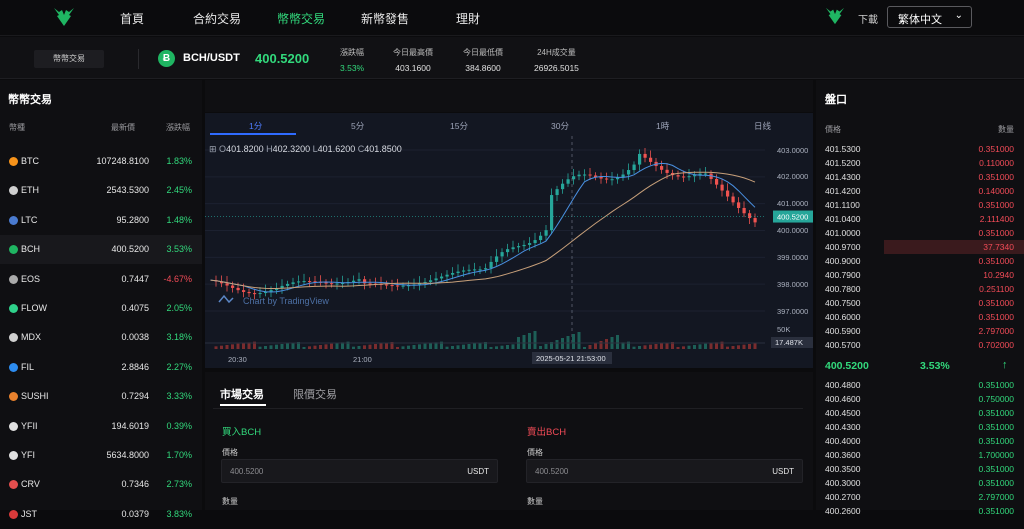  Describe the element at coordinates (336, 149) in the screenshot. I see `ohlc-low: 401.6200` at that location.